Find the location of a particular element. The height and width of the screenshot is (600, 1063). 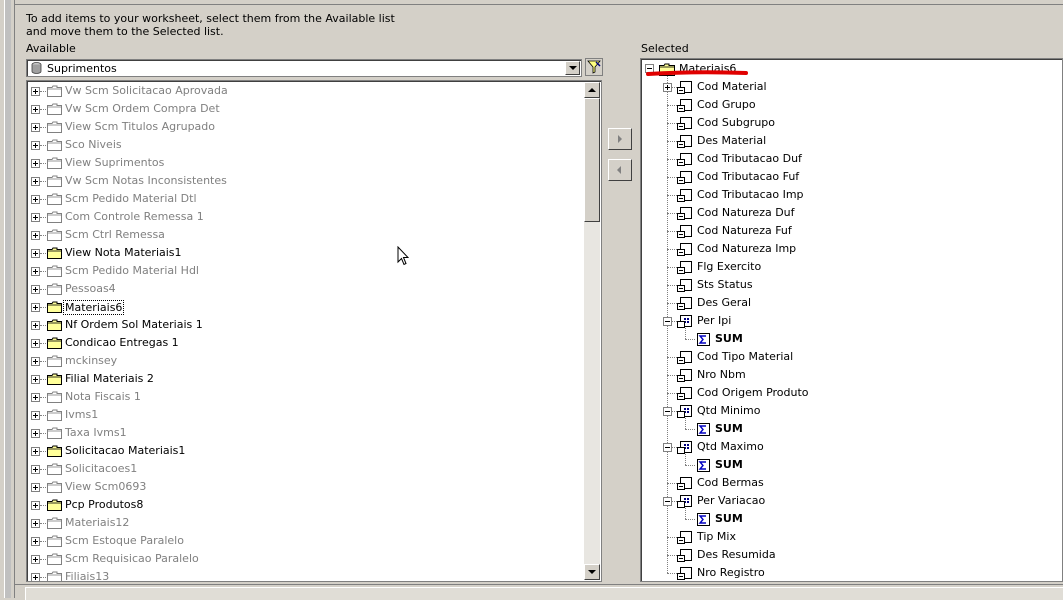

available-list-item: View Scm Titulos Agrupado is located at coordinates (301, 127).